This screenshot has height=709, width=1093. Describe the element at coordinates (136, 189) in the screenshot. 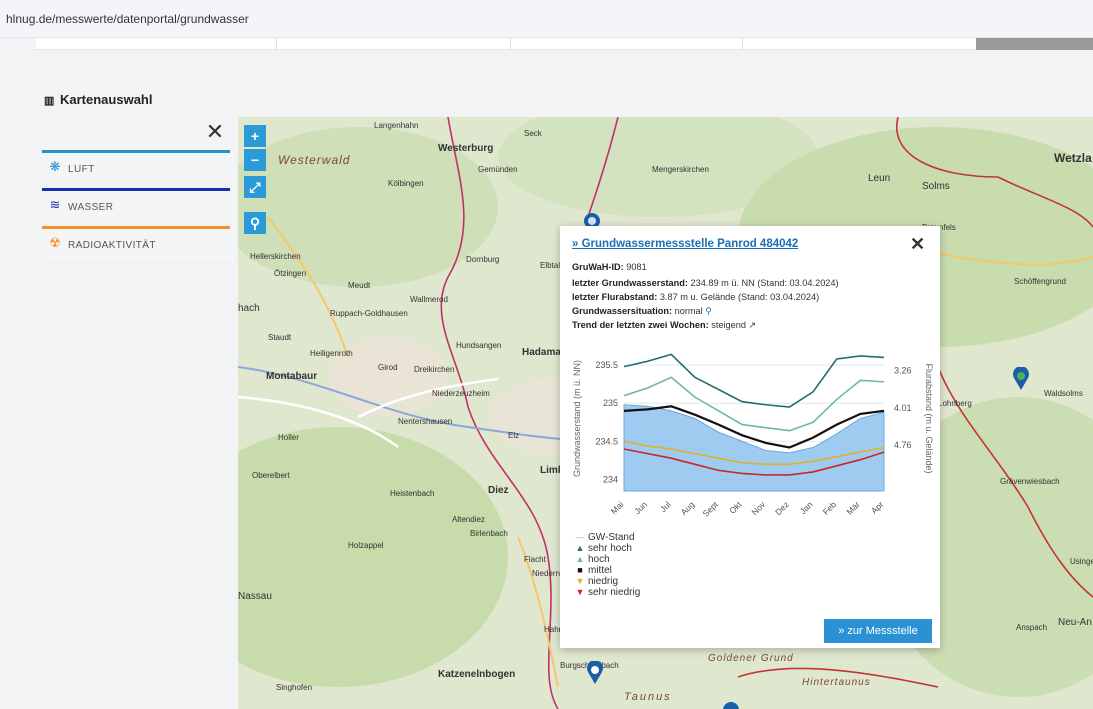

I see `category-bar-wasser` at that location.